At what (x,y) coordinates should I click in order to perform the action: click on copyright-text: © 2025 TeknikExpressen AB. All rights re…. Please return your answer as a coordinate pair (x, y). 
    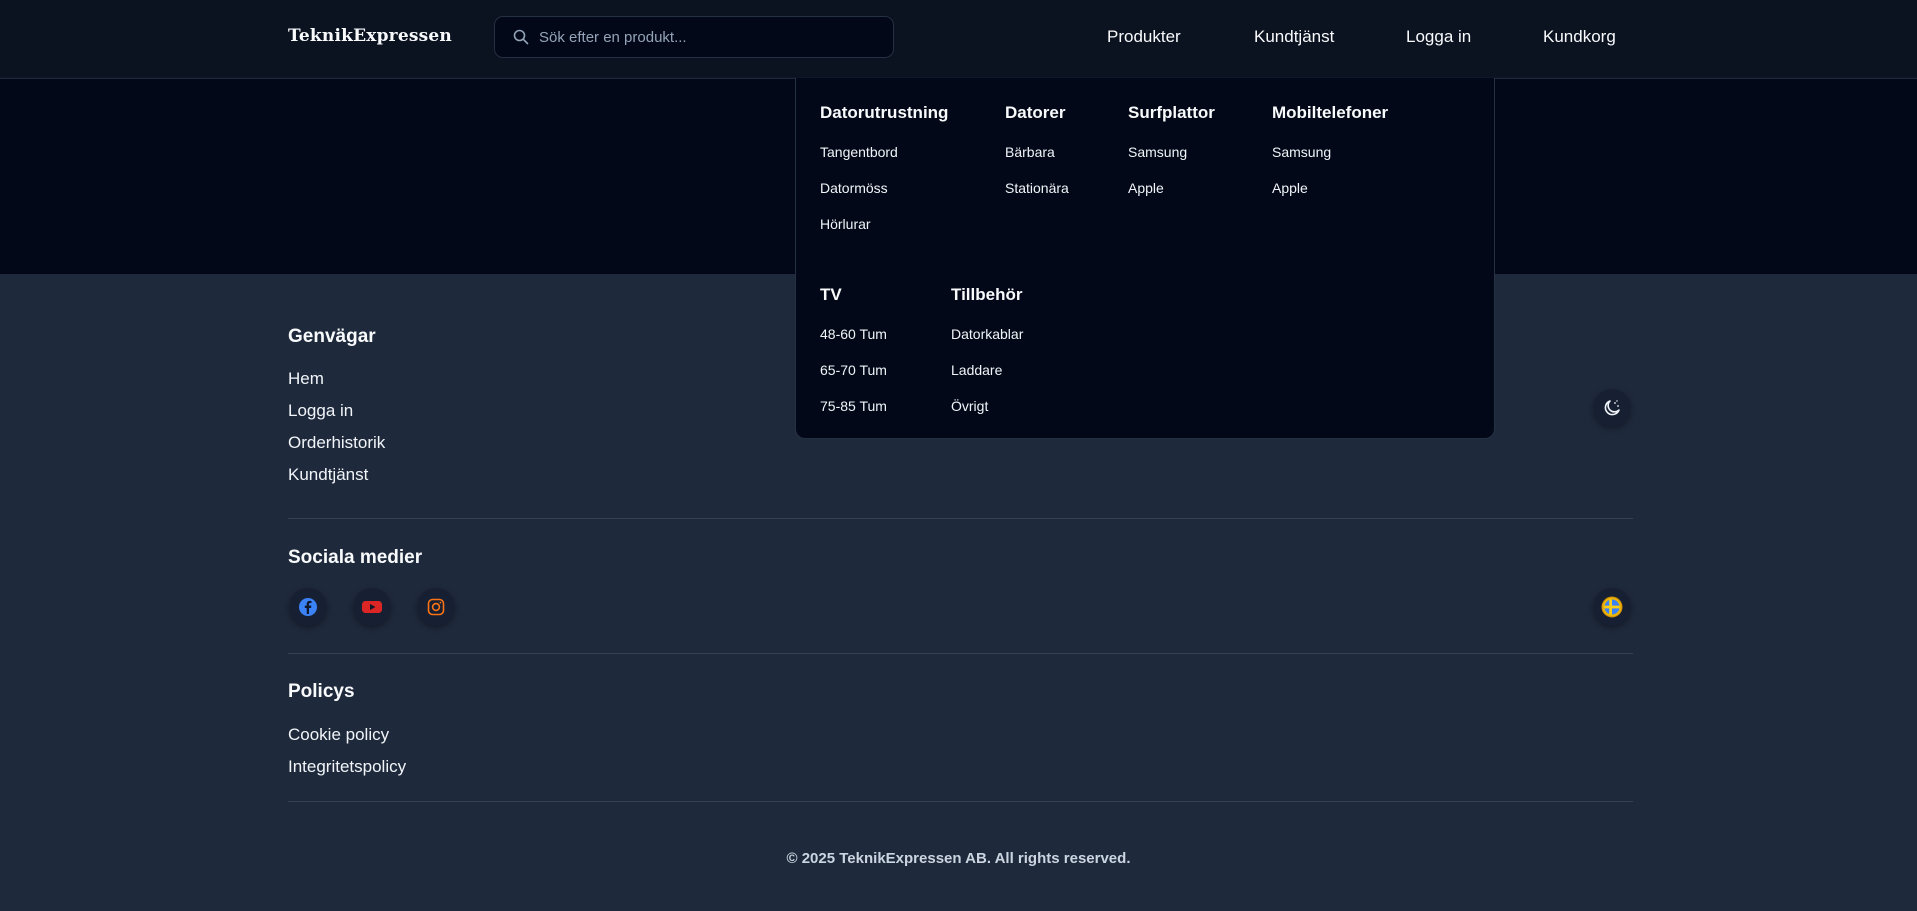
    Looking at the image, I should click on (958, 858).